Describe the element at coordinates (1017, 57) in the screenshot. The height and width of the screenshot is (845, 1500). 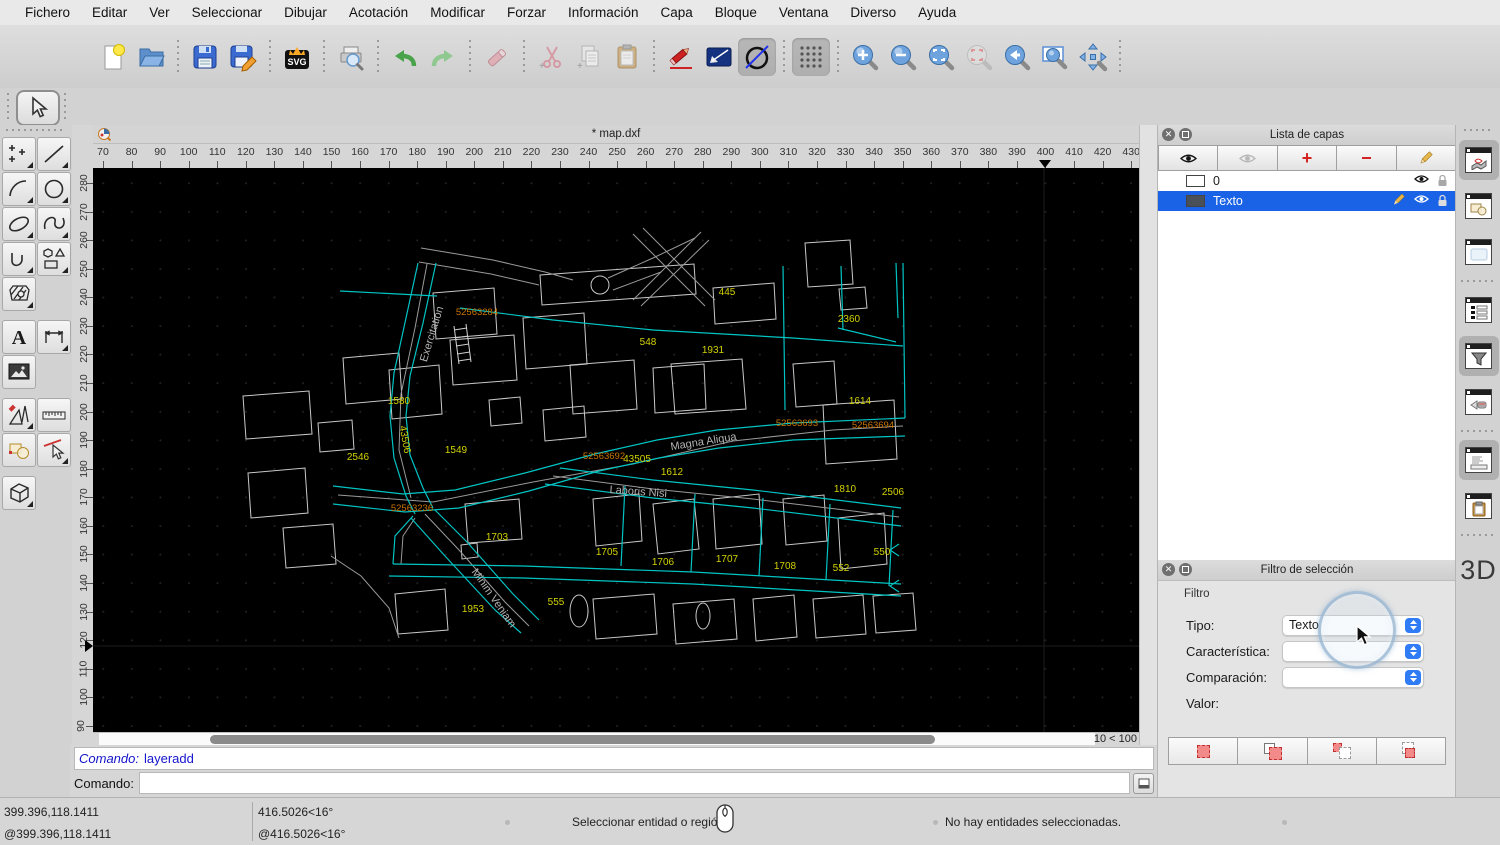
I see `zoom-previous-button` at that location.